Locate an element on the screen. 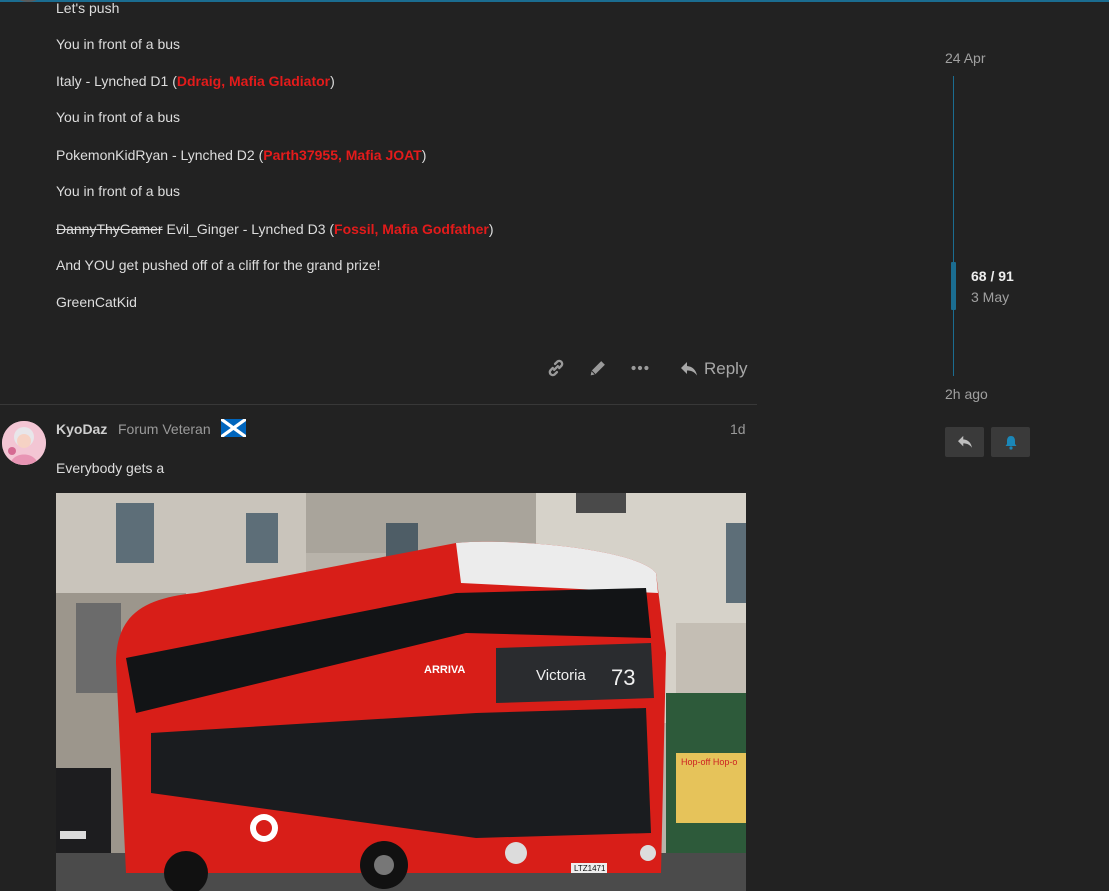 Image resolution: width=1109 pixels, height=891 pixels. timeline-start-date: 24 Apr is located at coordinates (965, 58).